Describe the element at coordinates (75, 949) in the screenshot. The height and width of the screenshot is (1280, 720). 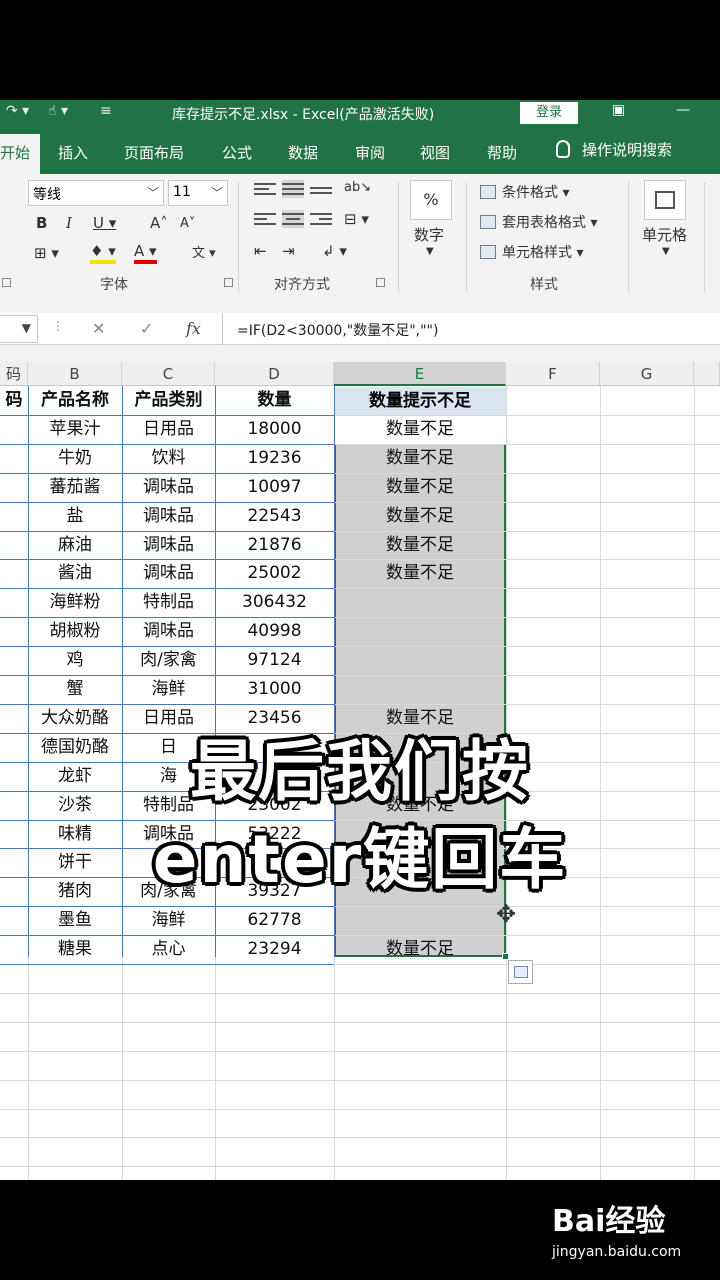
I see `cell-product-name: 糖果` at that location.